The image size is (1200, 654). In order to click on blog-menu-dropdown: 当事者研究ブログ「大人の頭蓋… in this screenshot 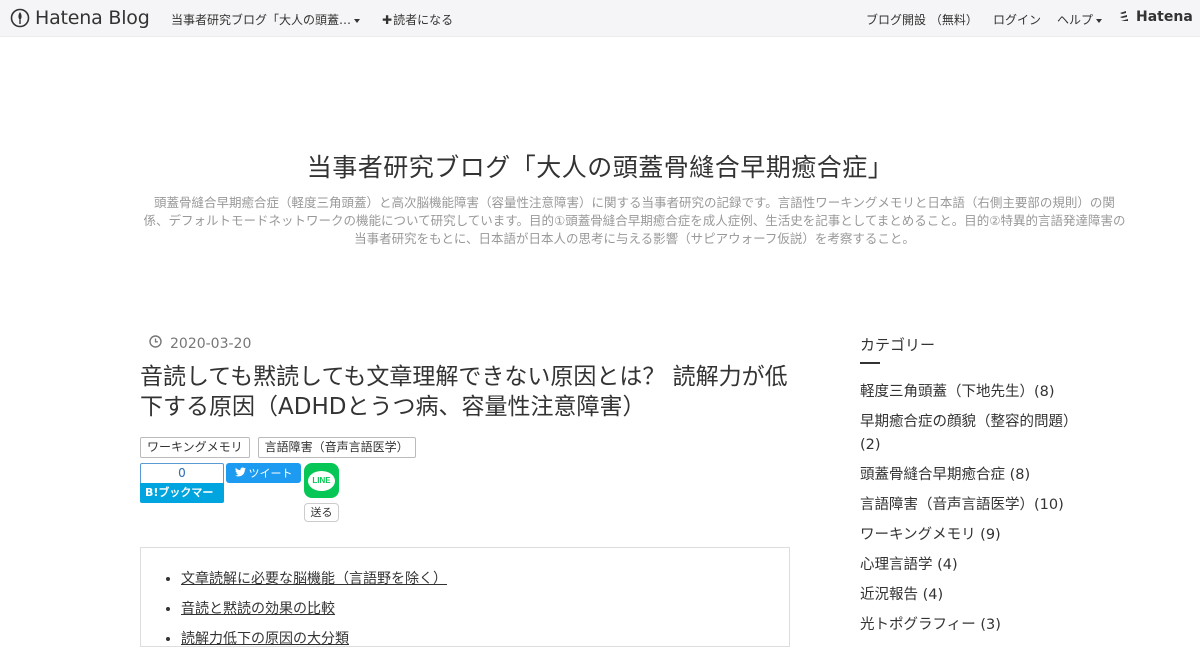, I will do `click(266, 19)`.